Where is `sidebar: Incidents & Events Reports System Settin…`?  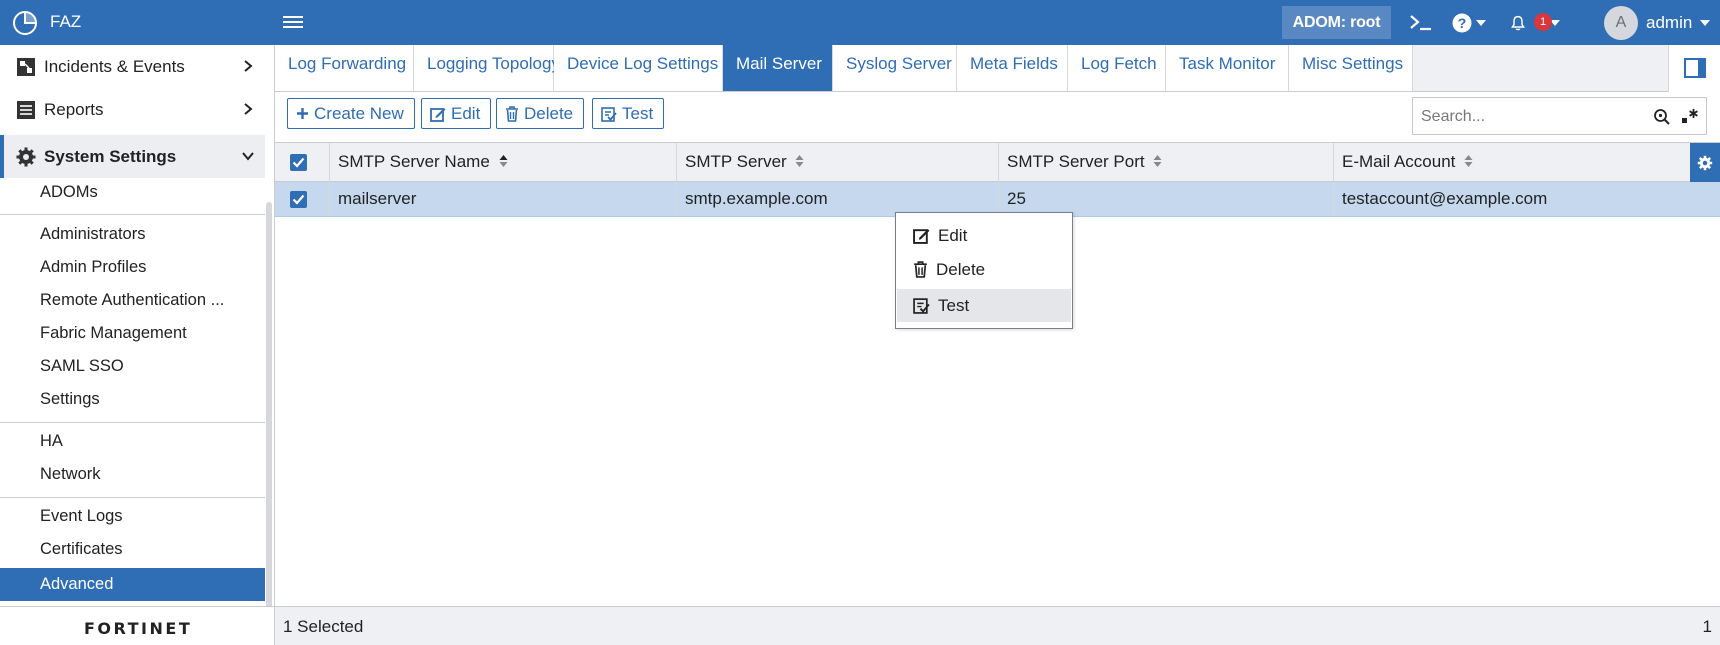
sidebar: Incidents & Events Reports System Settin… is located at coordinates (137, 345).